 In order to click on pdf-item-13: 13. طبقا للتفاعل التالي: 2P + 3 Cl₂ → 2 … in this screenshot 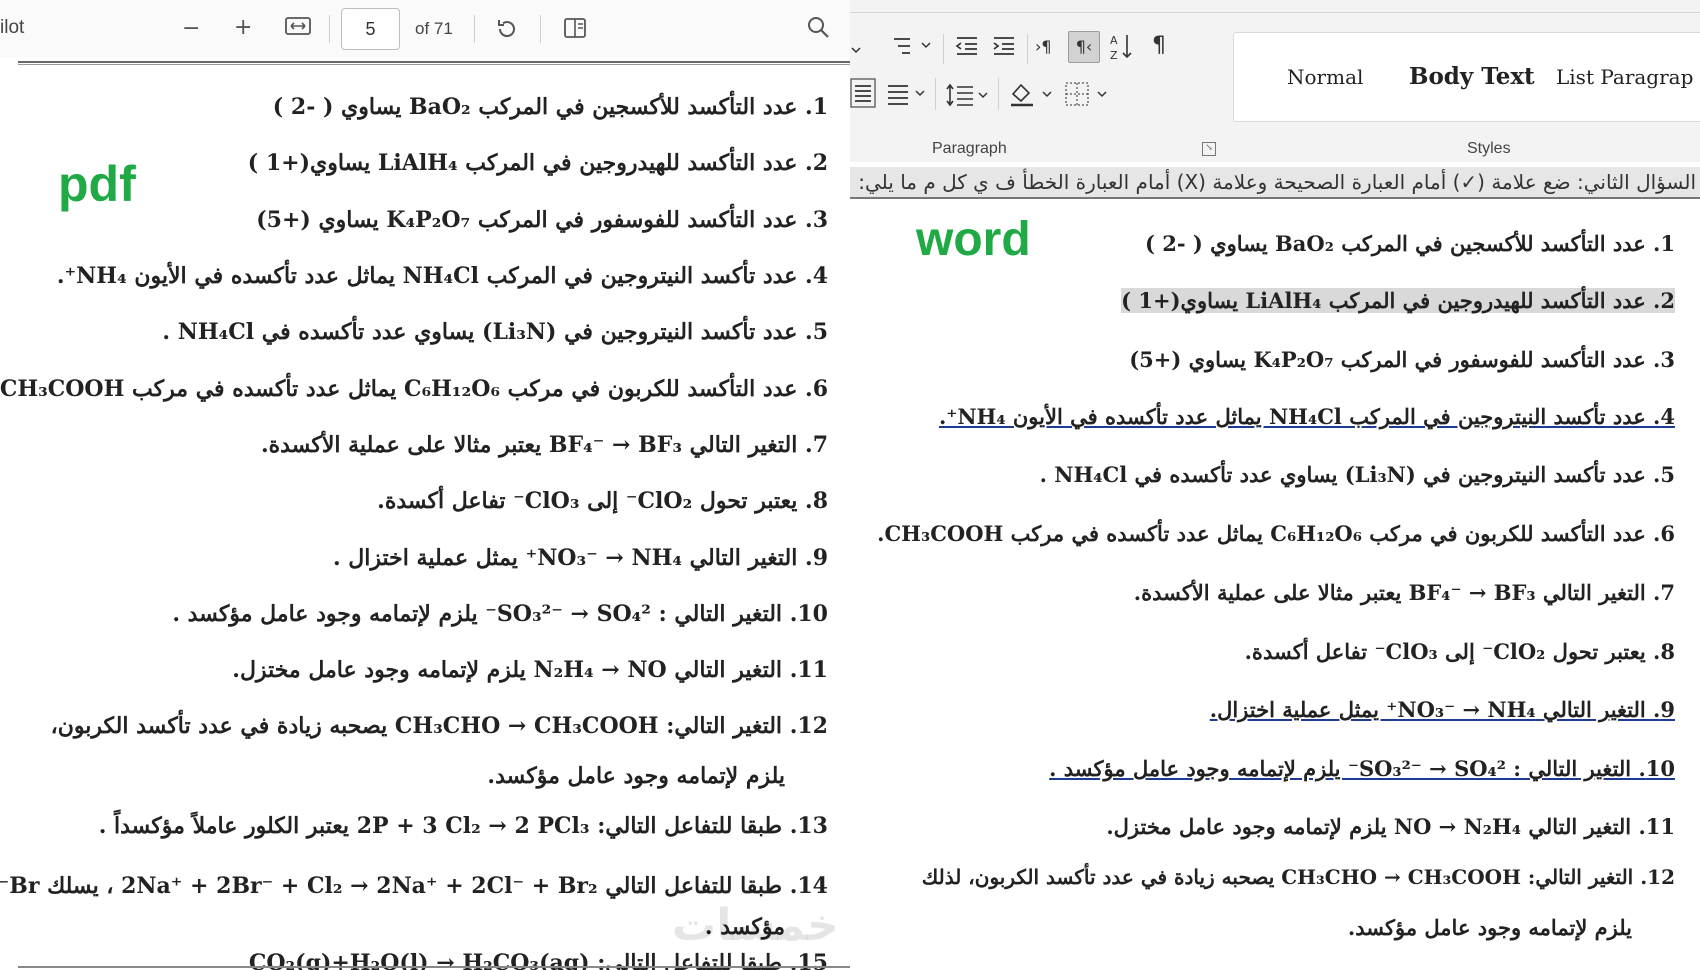, I will do `click(463, 826)`.